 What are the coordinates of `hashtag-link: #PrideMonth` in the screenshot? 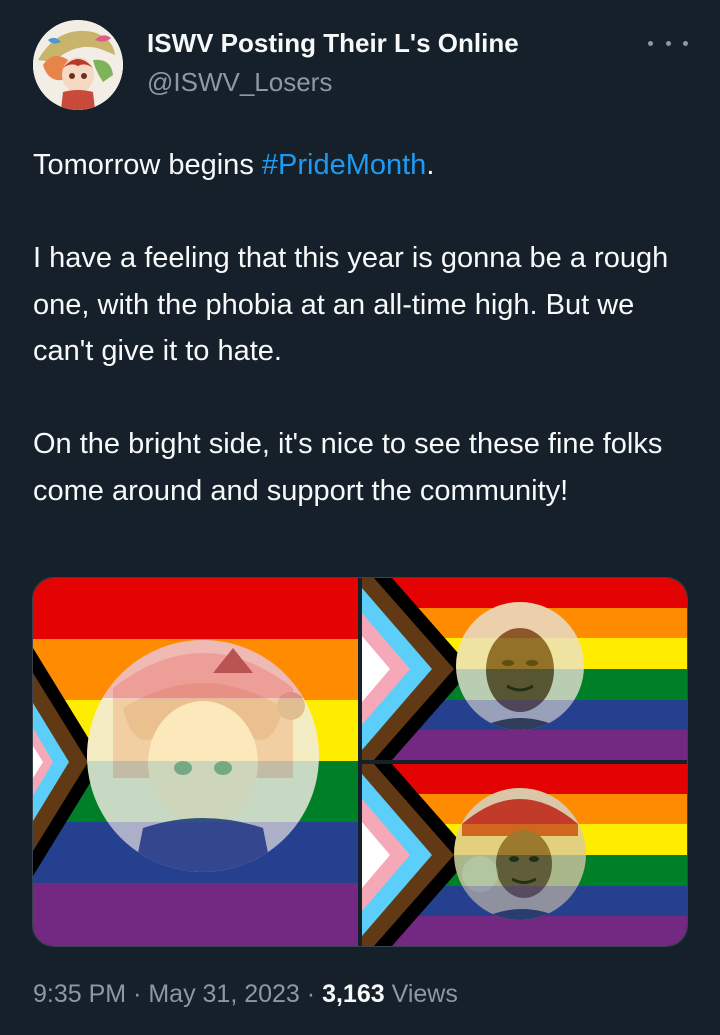 It's located at (344, 165).